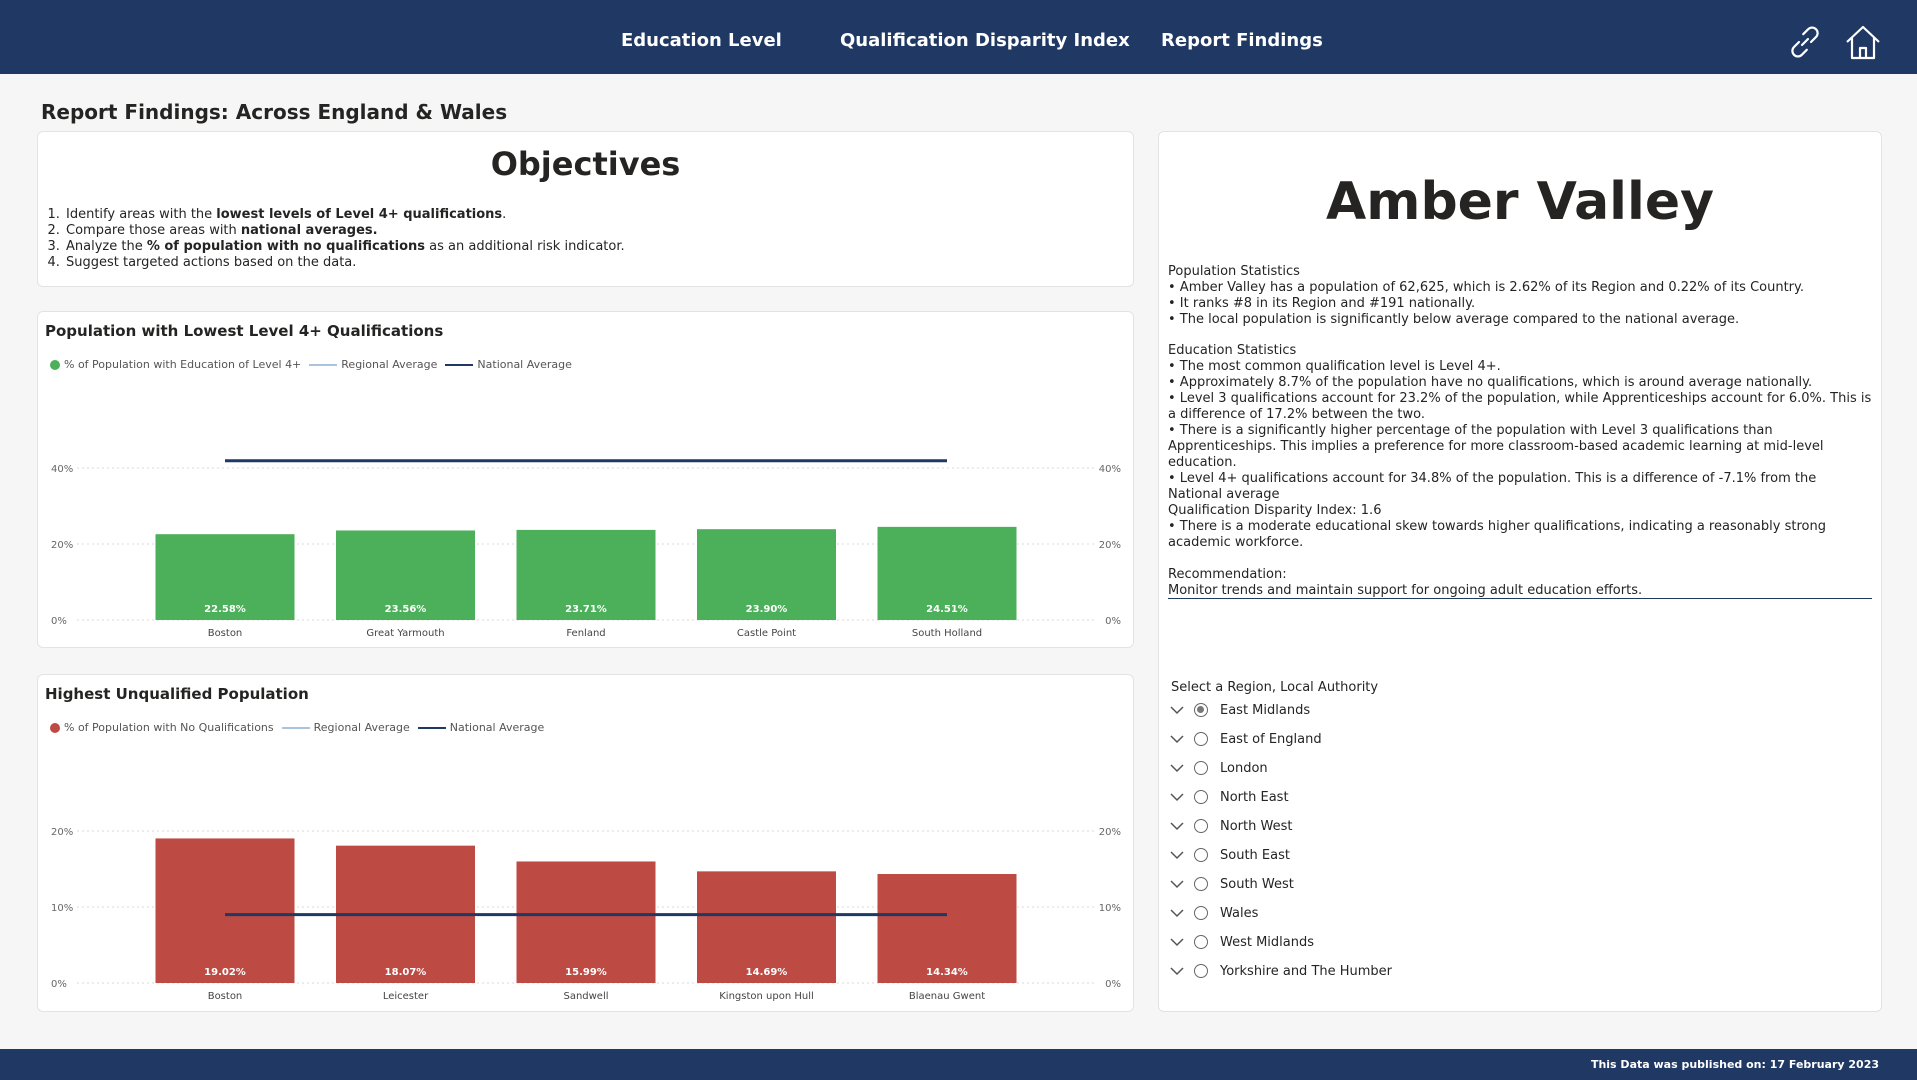 This screenshot has height=1080, width=1917. I want to click on region-option: Yorkshire and The Humber, so click(1280, 971).